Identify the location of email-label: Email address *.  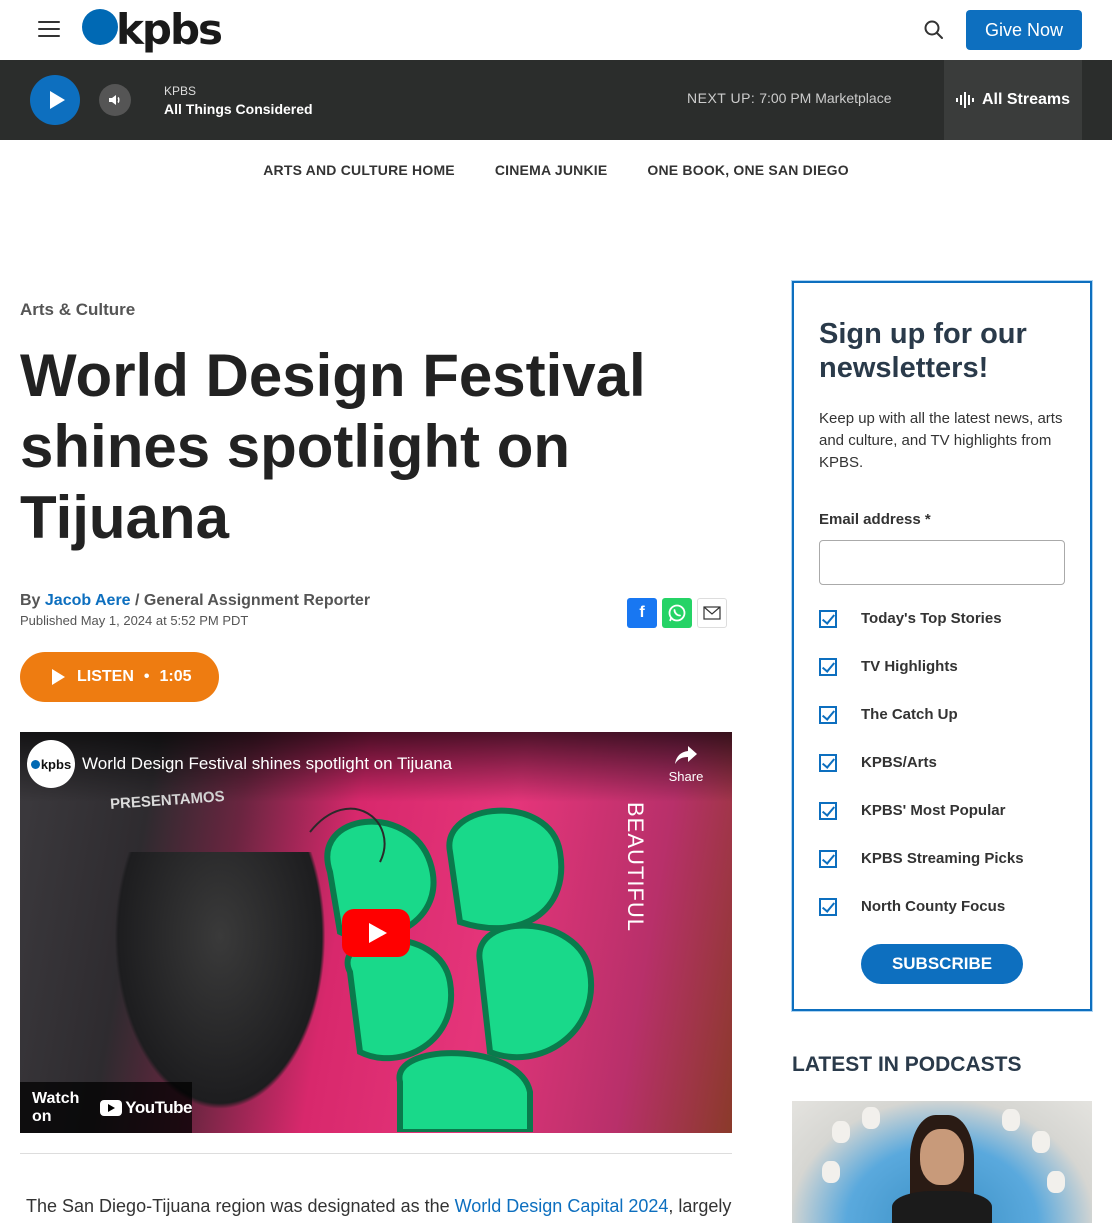
(875, 519).